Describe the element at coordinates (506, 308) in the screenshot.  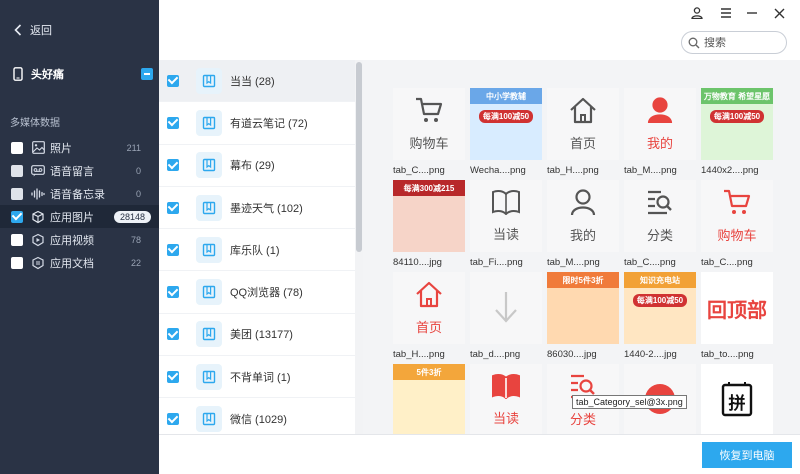
I see `image-thumbnail` at that location.